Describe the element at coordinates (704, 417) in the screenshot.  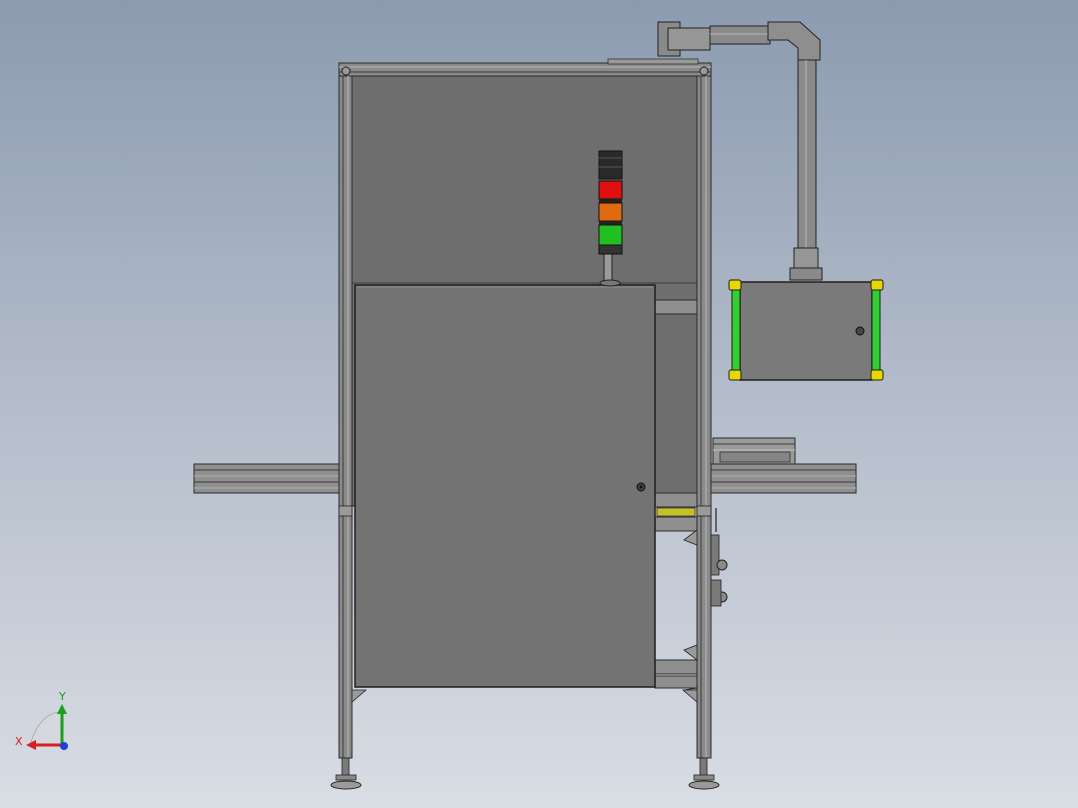
I see `frame-right-post` at that location.